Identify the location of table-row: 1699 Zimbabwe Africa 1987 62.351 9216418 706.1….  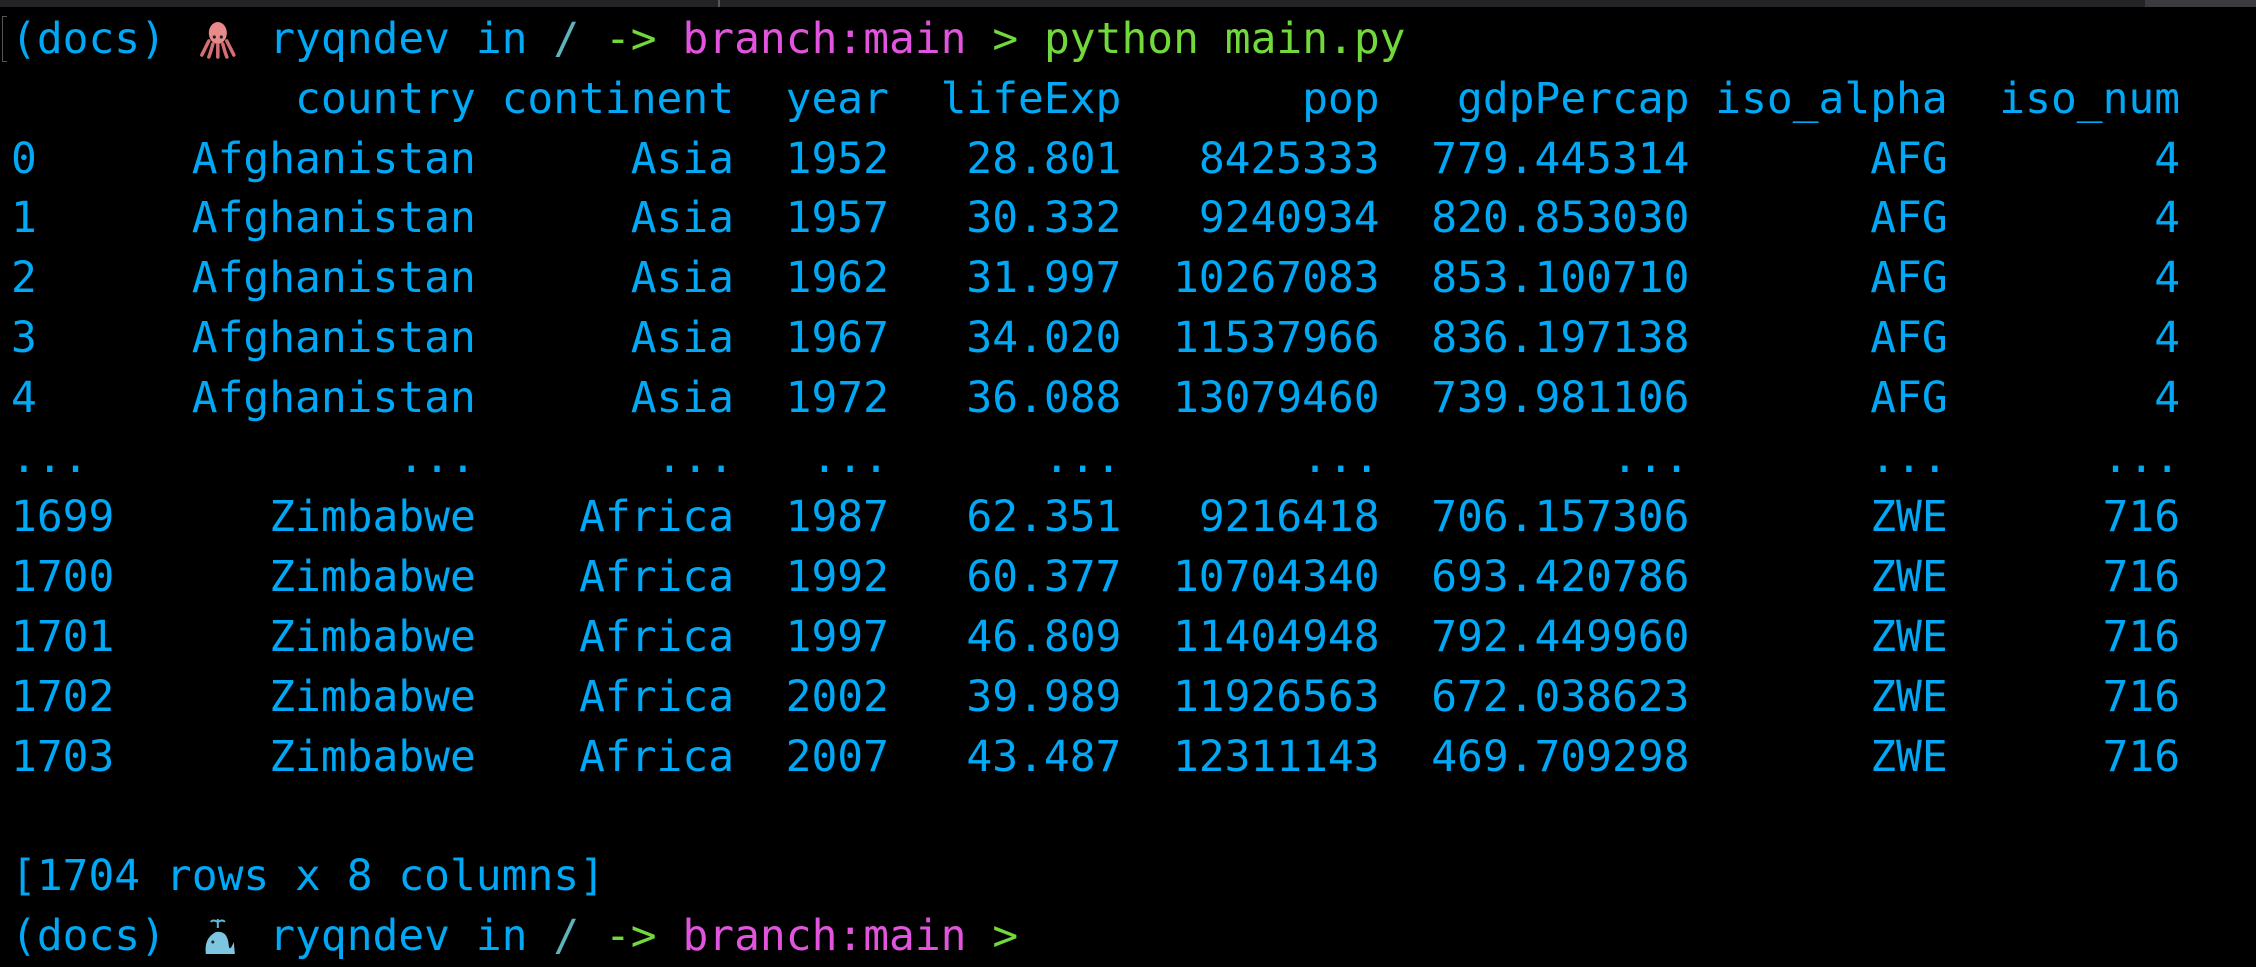
(1133, 518).